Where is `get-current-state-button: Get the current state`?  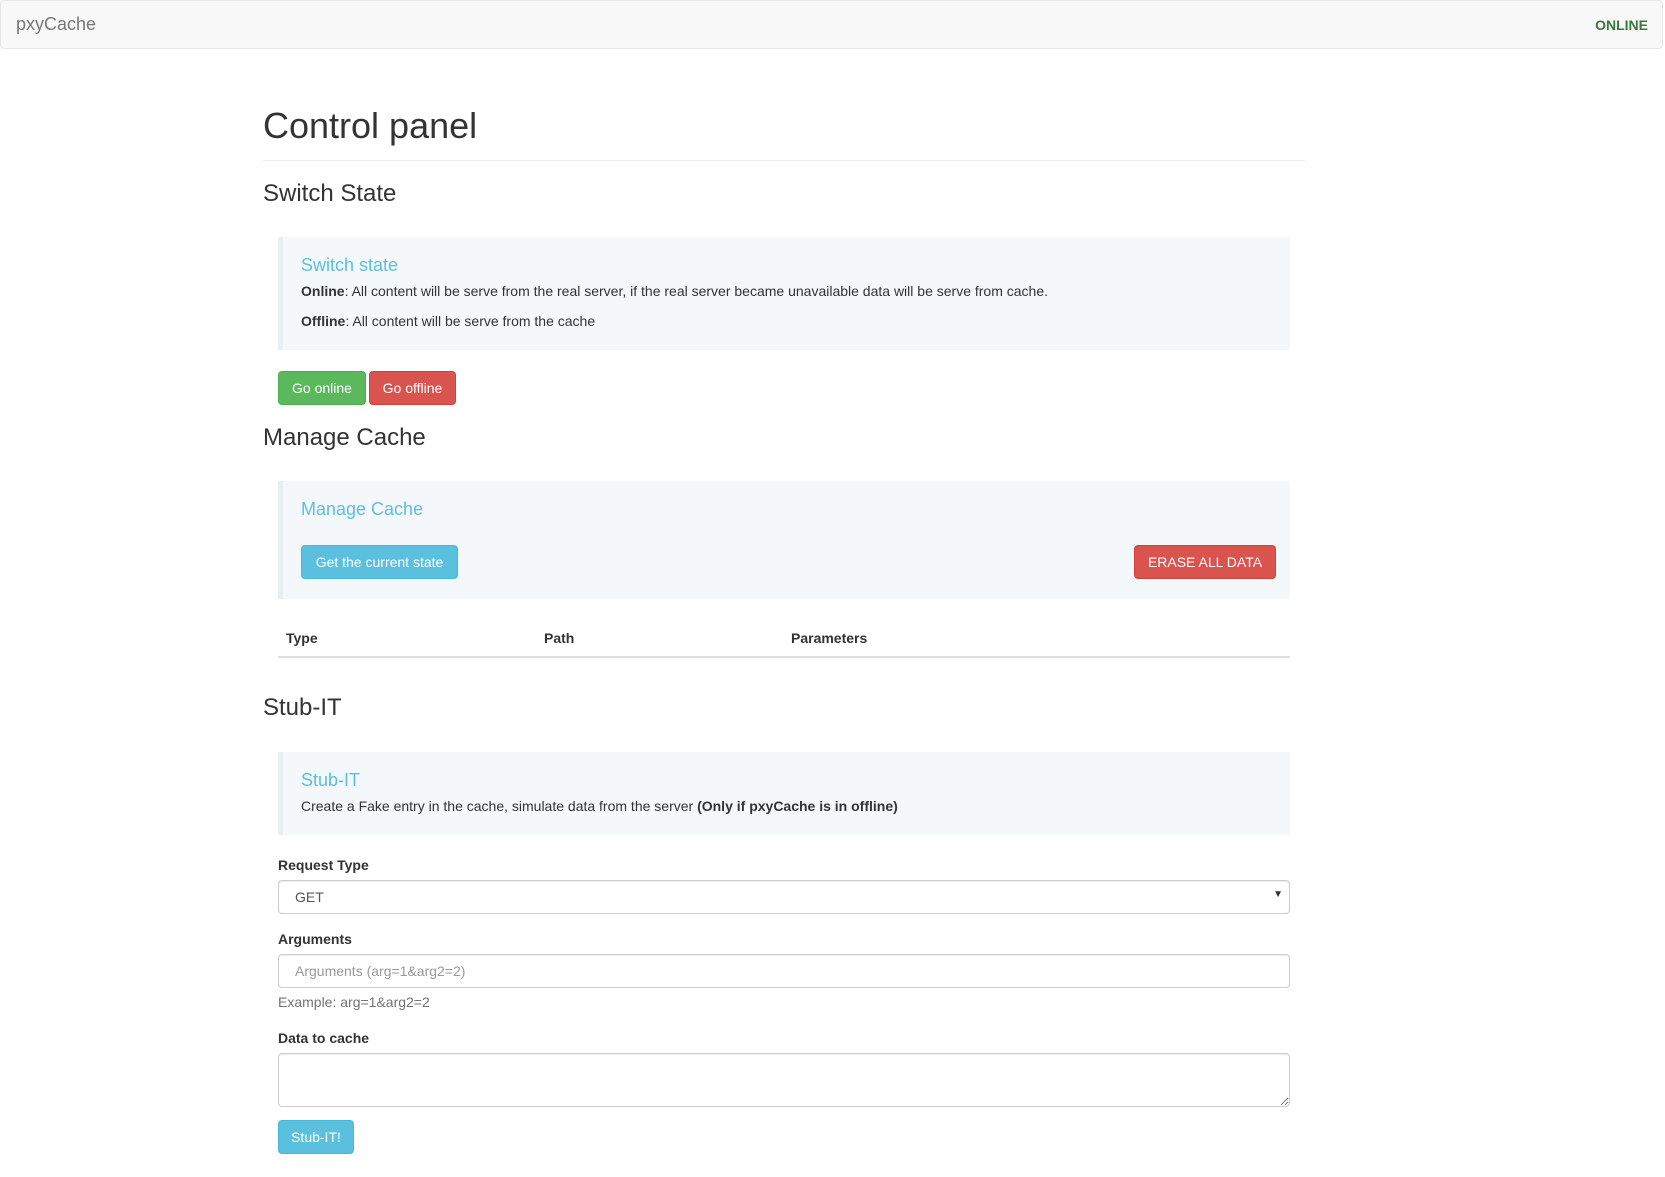 get-current-state-button: Get the current state is located at coordinates (379, 562).